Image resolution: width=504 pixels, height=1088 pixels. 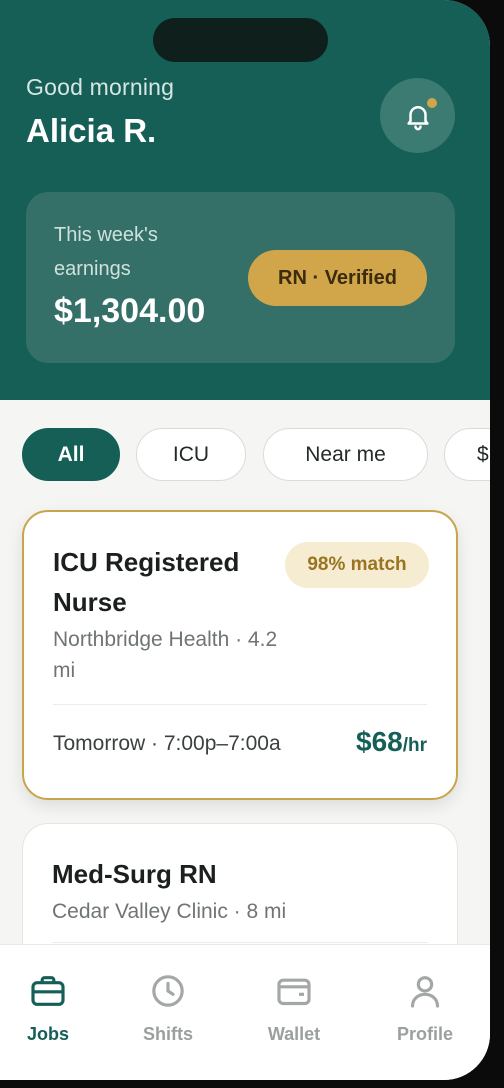 I want to click on job-title: ICU Registered Nurse, so click(x=146, y=582).